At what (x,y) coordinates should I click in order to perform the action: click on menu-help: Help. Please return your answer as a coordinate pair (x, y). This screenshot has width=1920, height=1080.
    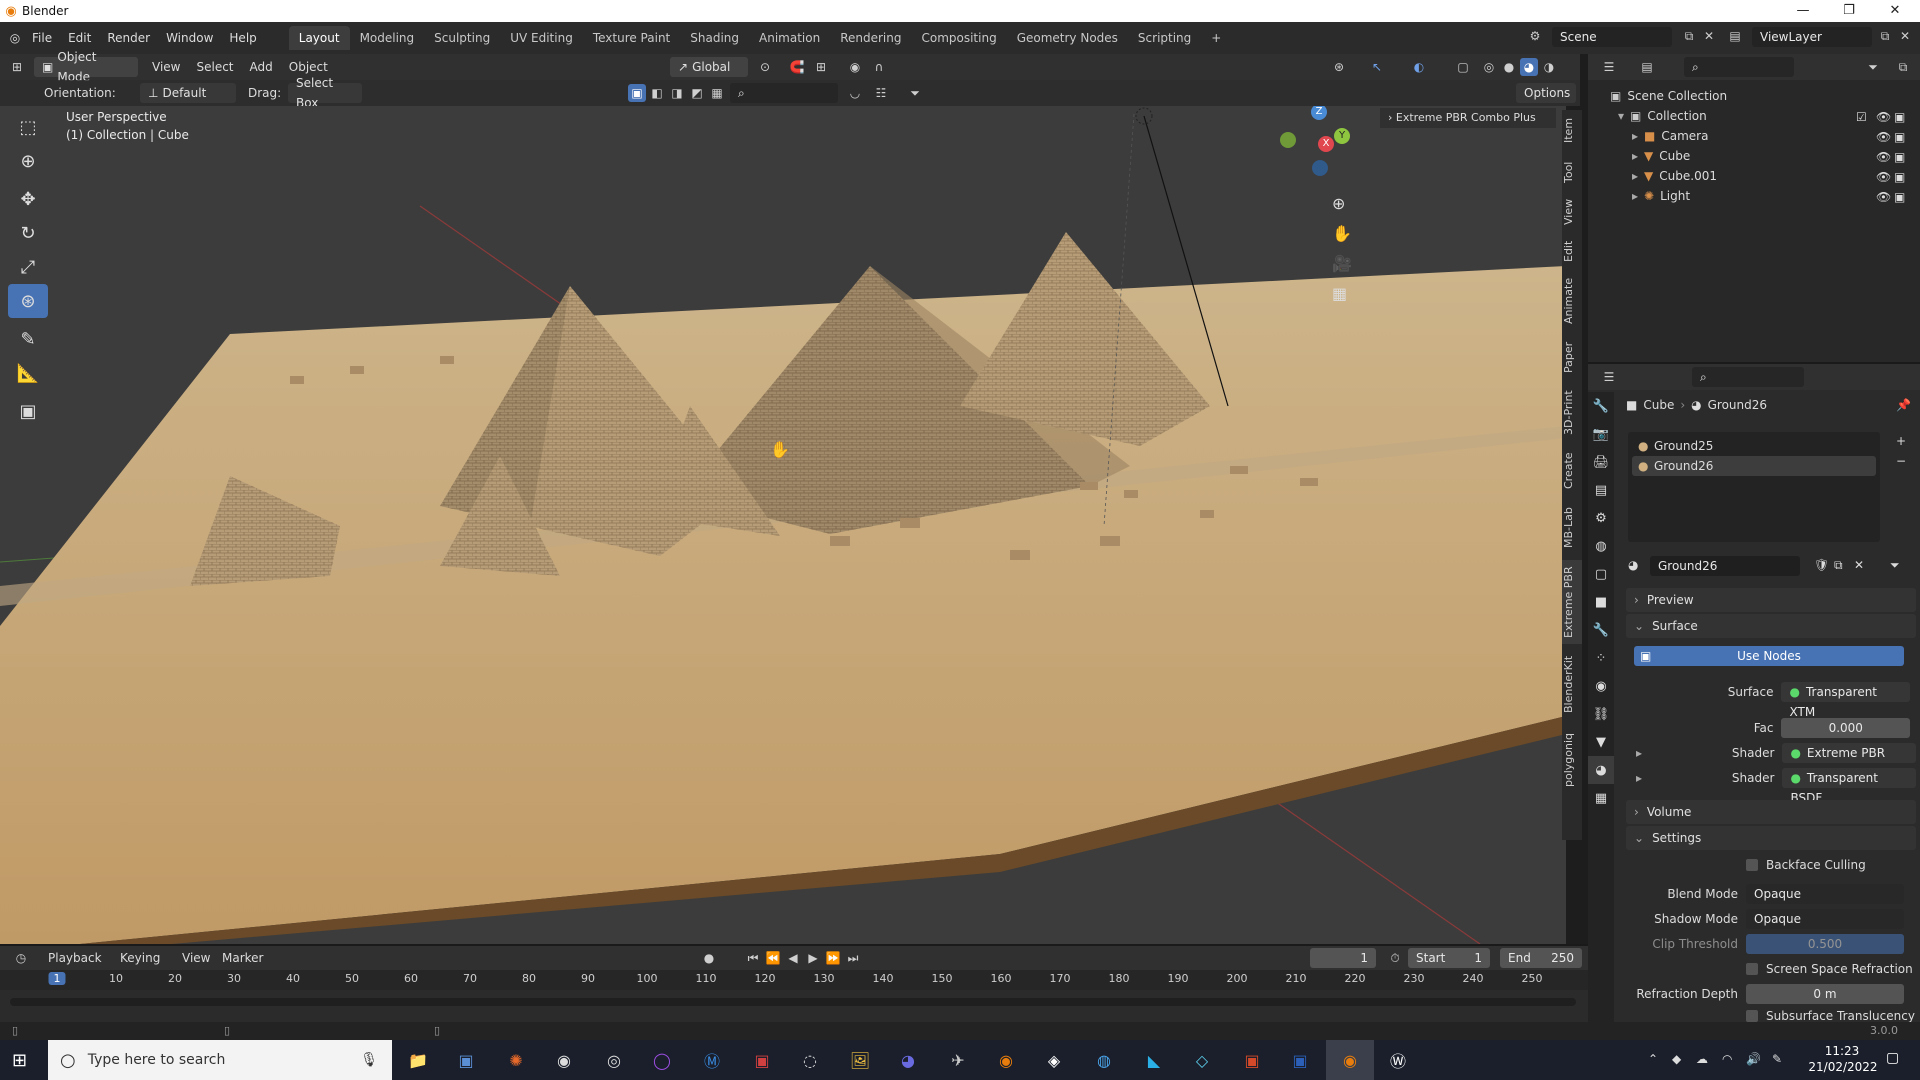
    Looking at the image, I should click on (242, 38).